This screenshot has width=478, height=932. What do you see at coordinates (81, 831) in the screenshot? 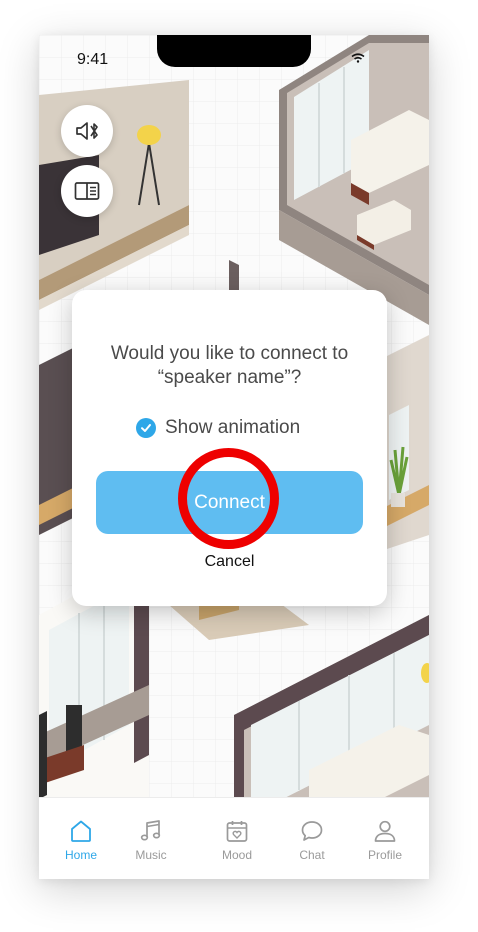
I see `home-icon` at bounding box center [81, 831].